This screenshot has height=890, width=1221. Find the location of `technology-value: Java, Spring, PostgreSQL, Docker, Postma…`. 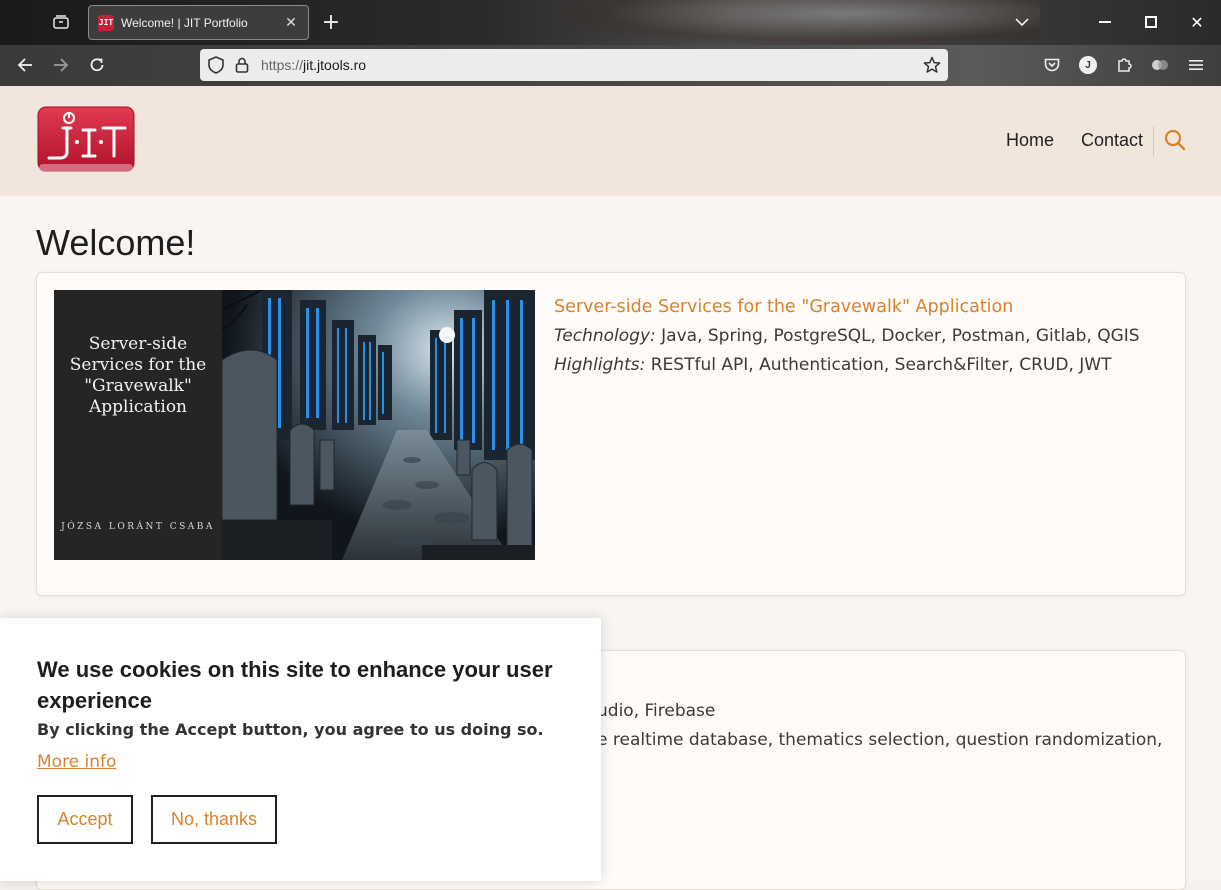

technology-value: Java, Spring, PostgreSQL, Docker, Postma… is located at coordinates (900, 336).